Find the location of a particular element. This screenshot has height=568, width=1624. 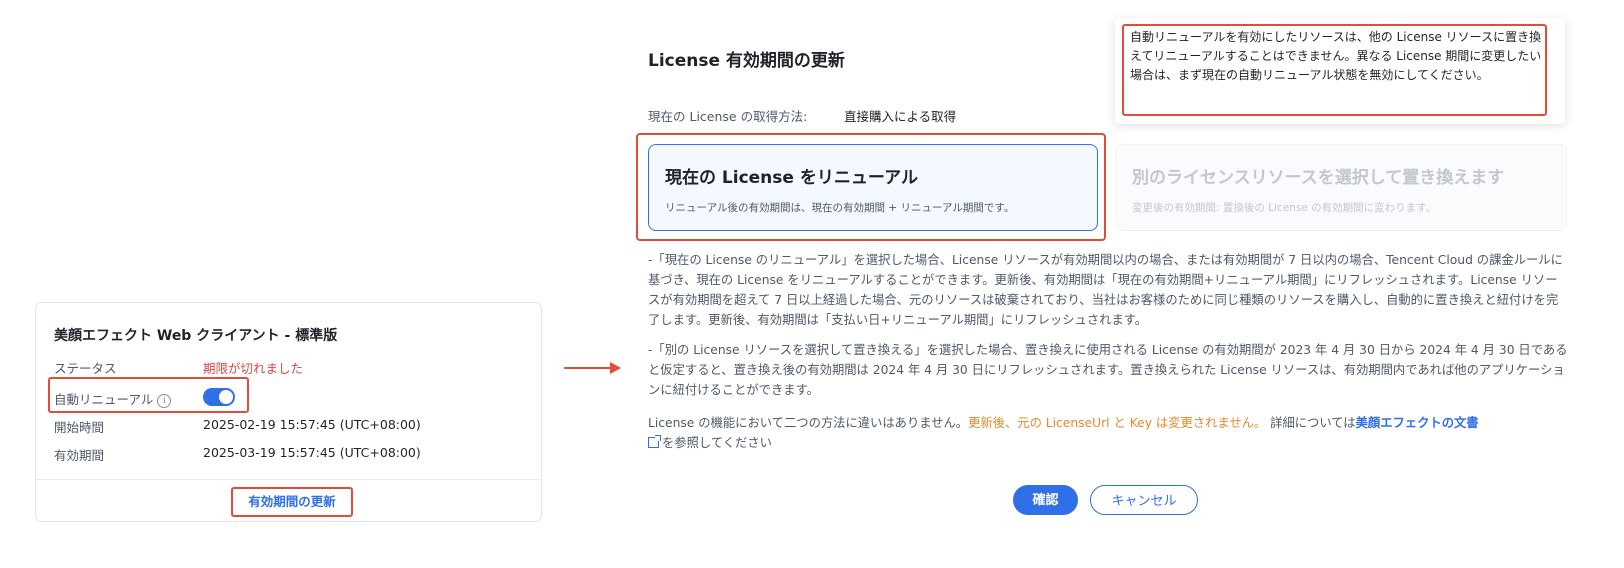

expiry-label: 有効期間 is located at coordinates (79, 455).